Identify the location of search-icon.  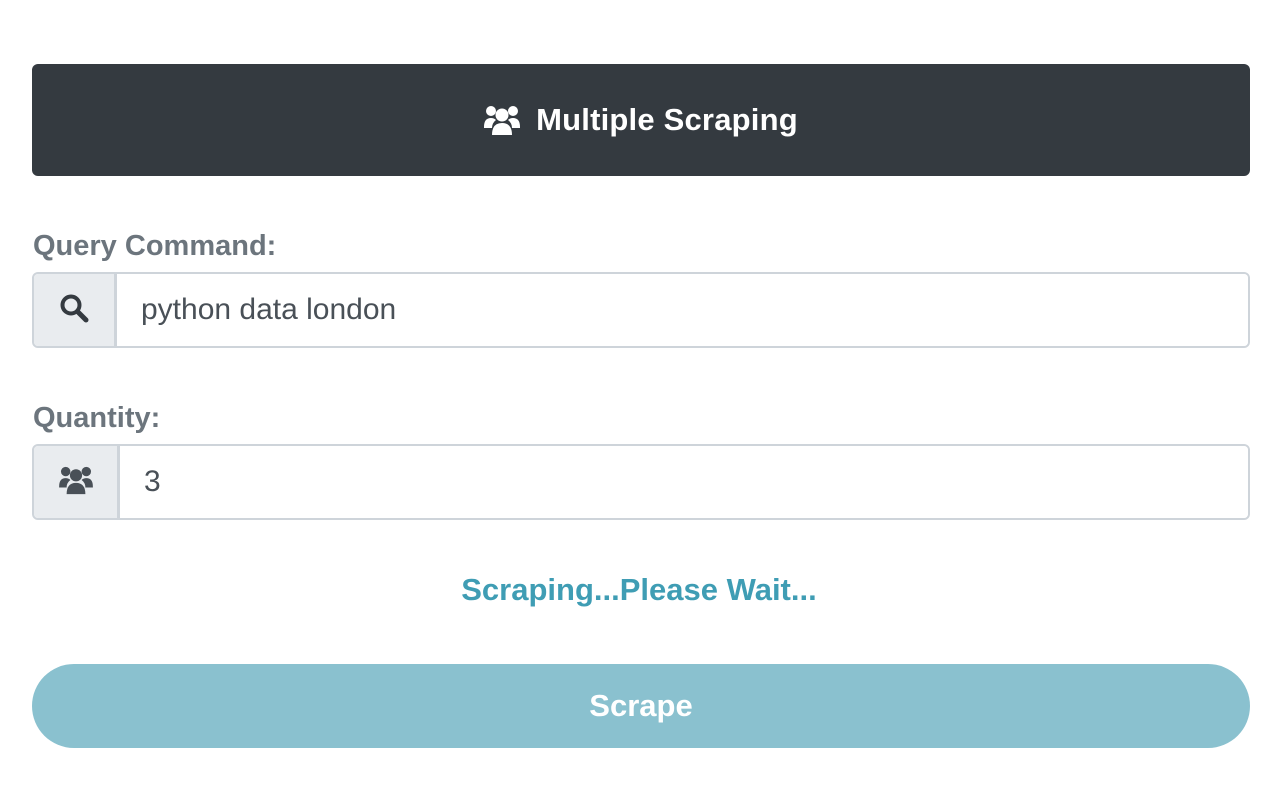
(74, 310).